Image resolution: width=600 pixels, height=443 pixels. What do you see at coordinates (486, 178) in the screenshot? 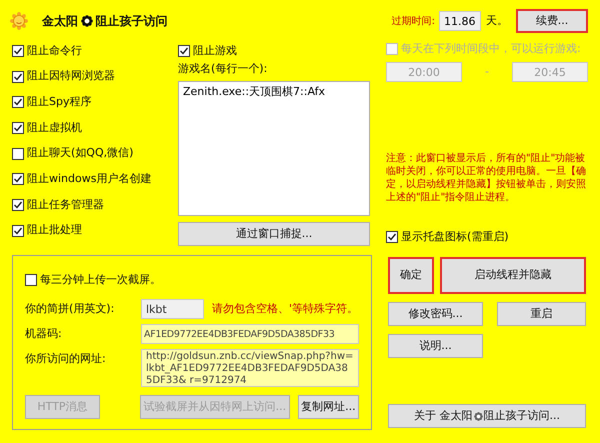
I see `notice-text: 注意：此窗口被显示后，所有的"阻止"功能被临时关闭，你可以正常的使用电脑。一旦【确定，以启动线程并隐藏】按钮被单击，则安照上述的"阻止"指令阻止进程。` at bounding box center [486, 178].